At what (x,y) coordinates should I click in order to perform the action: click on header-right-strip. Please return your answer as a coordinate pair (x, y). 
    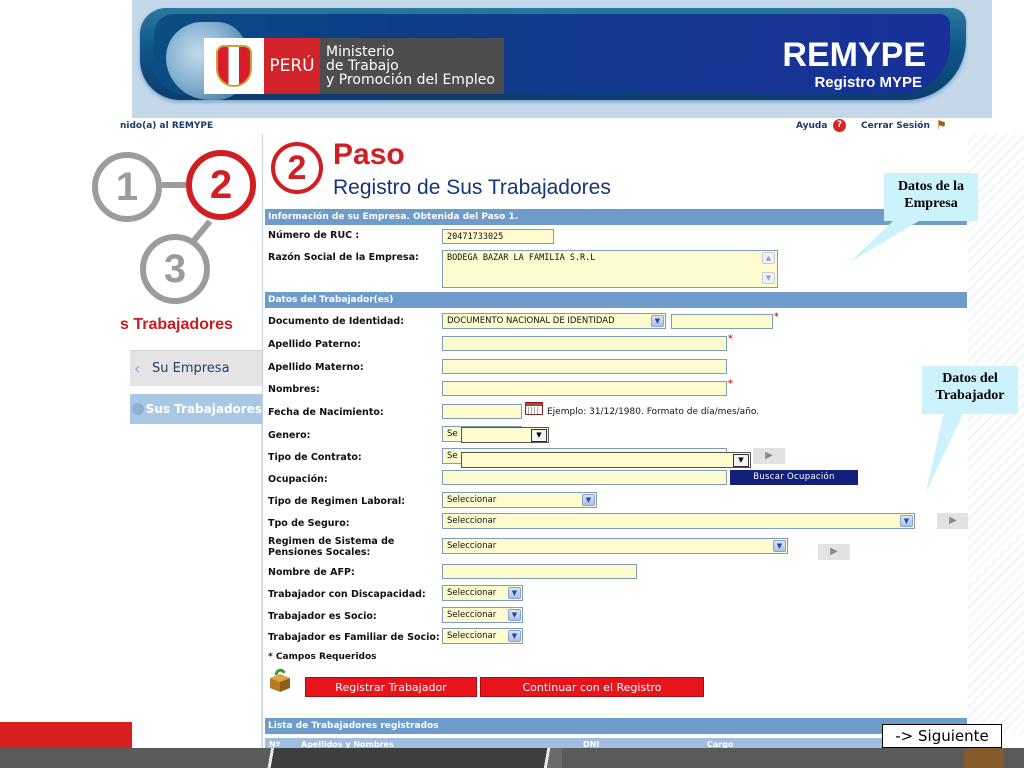
    Looking at the image, I should click on (980, 59).